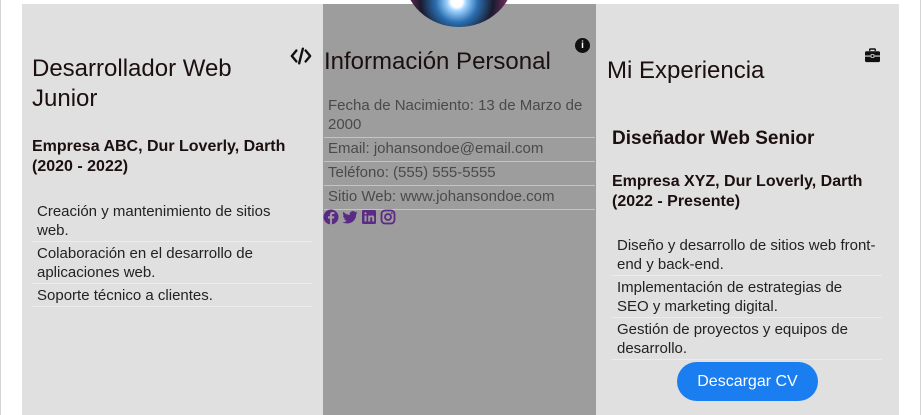 This screenshot has height=415, width=921. What do you see at coordinates (747, 381) in the screenshot?
I see `download-cv-button: Descargar CV` at bounding box center [747, 381].